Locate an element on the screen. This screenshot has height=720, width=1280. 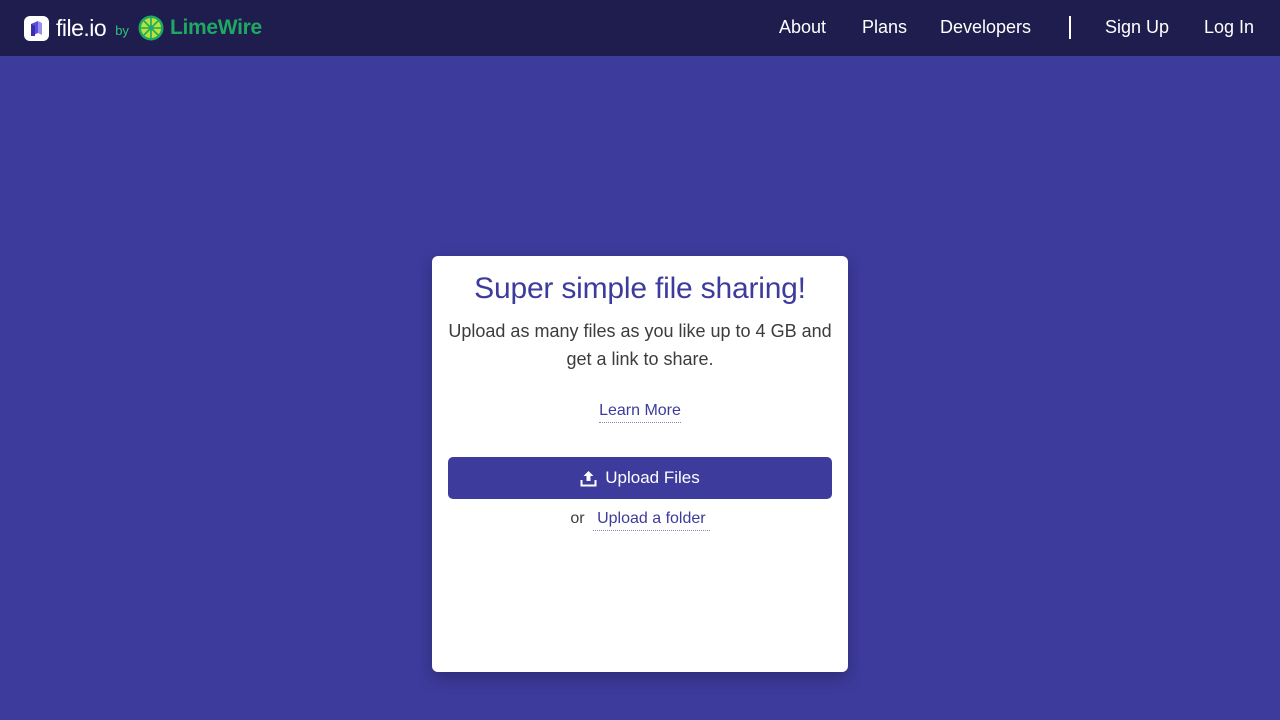
sign-up-link: Sign Up is located at coordinates (1137, 27).